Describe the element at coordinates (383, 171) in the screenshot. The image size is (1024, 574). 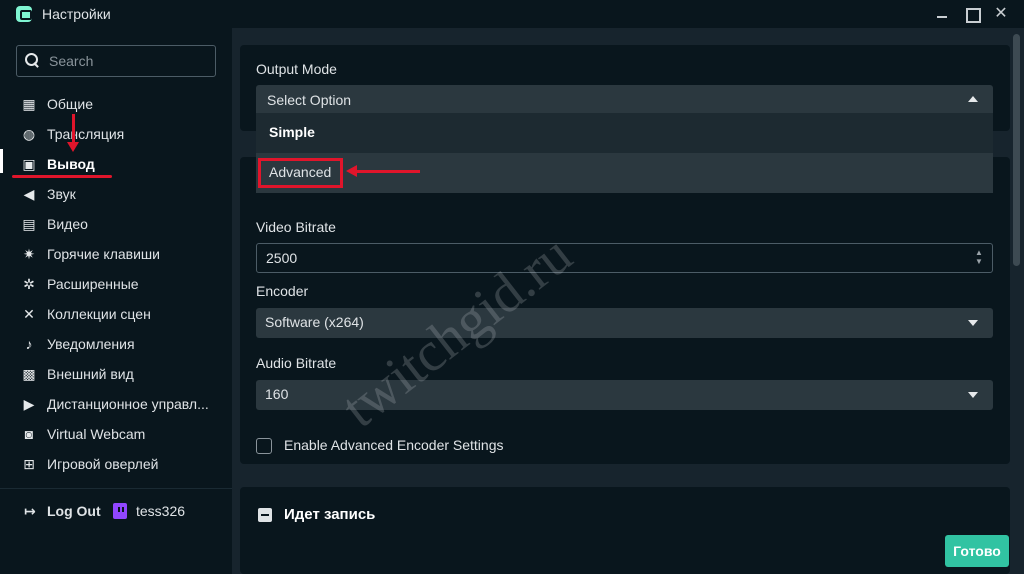
I see `annotation-arrow-left` at that location.